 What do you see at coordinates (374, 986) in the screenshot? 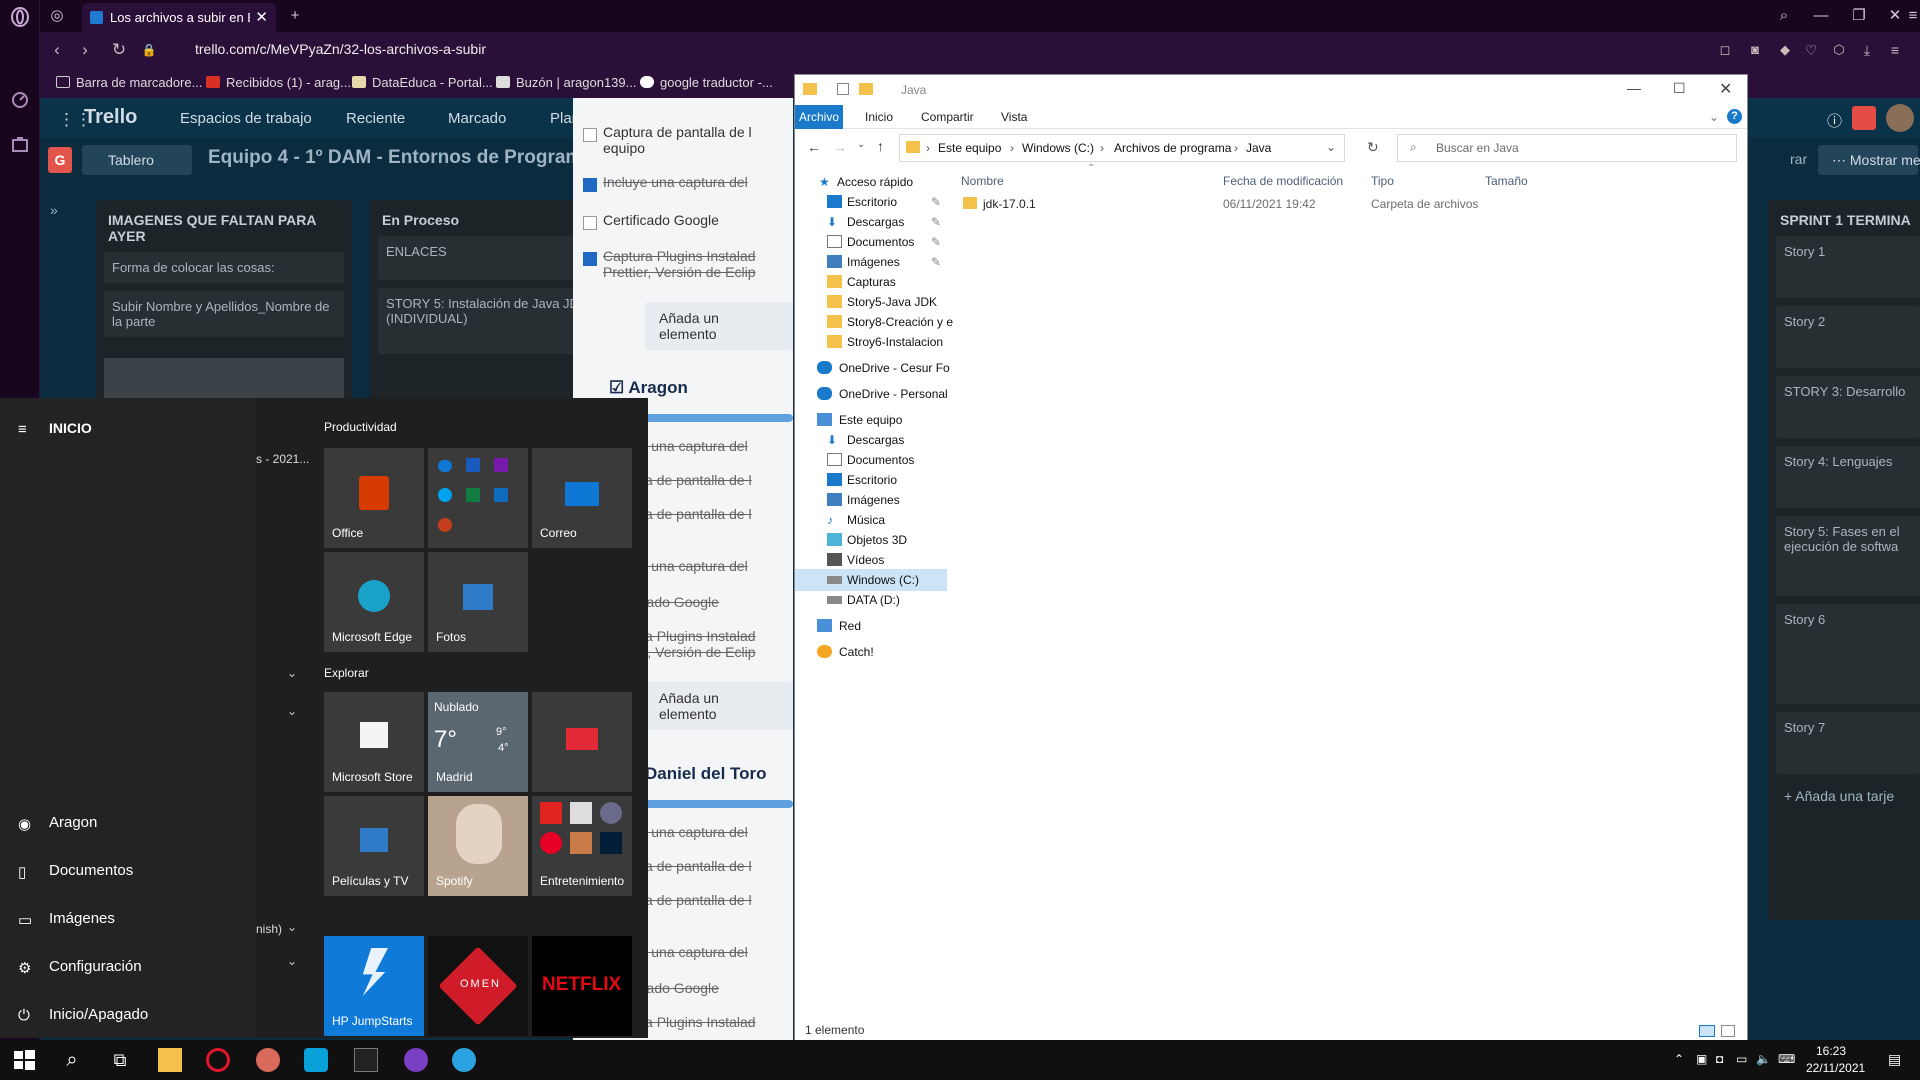
I see `tile-hp-jumpstarts: HP JumpStarts` at bounding box center [374, 986].